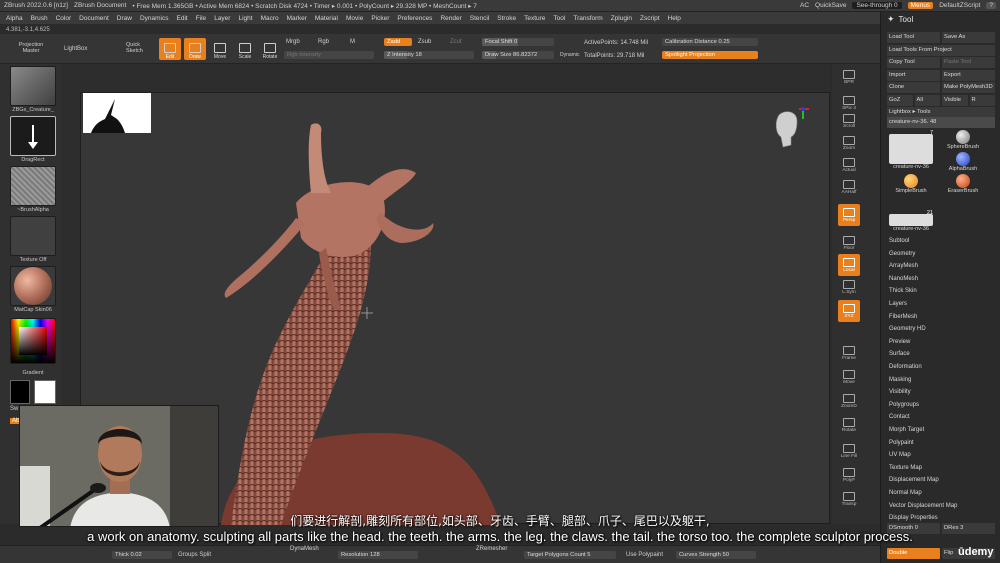  Describe the element at coordinates (900, 100) in the screenshot. I see `tool-goz-button: GoZ` at that location.